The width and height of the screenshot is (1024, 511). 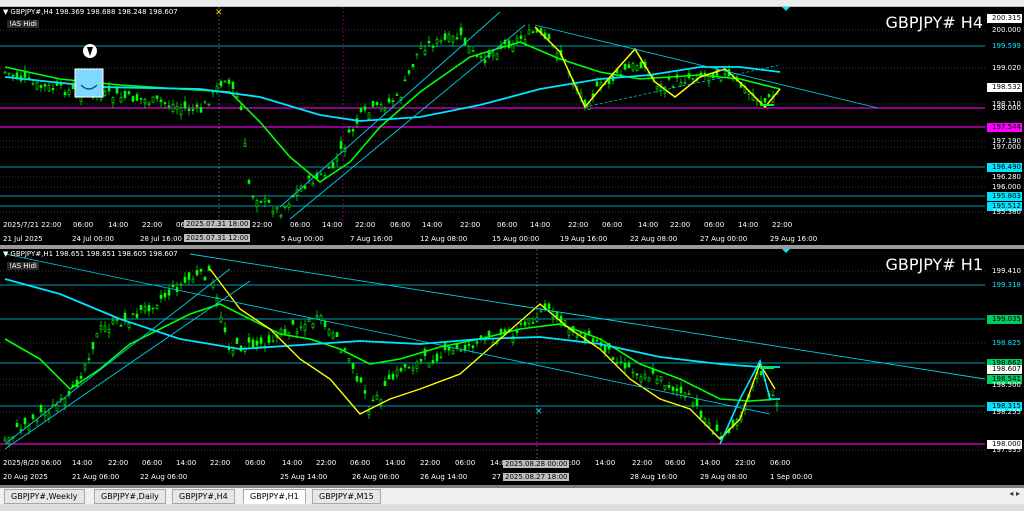 What do you see at coordinates (507, 225) in the screenshot?
I see `h4-time-label: 06:00` at bounding box center [507, 225].